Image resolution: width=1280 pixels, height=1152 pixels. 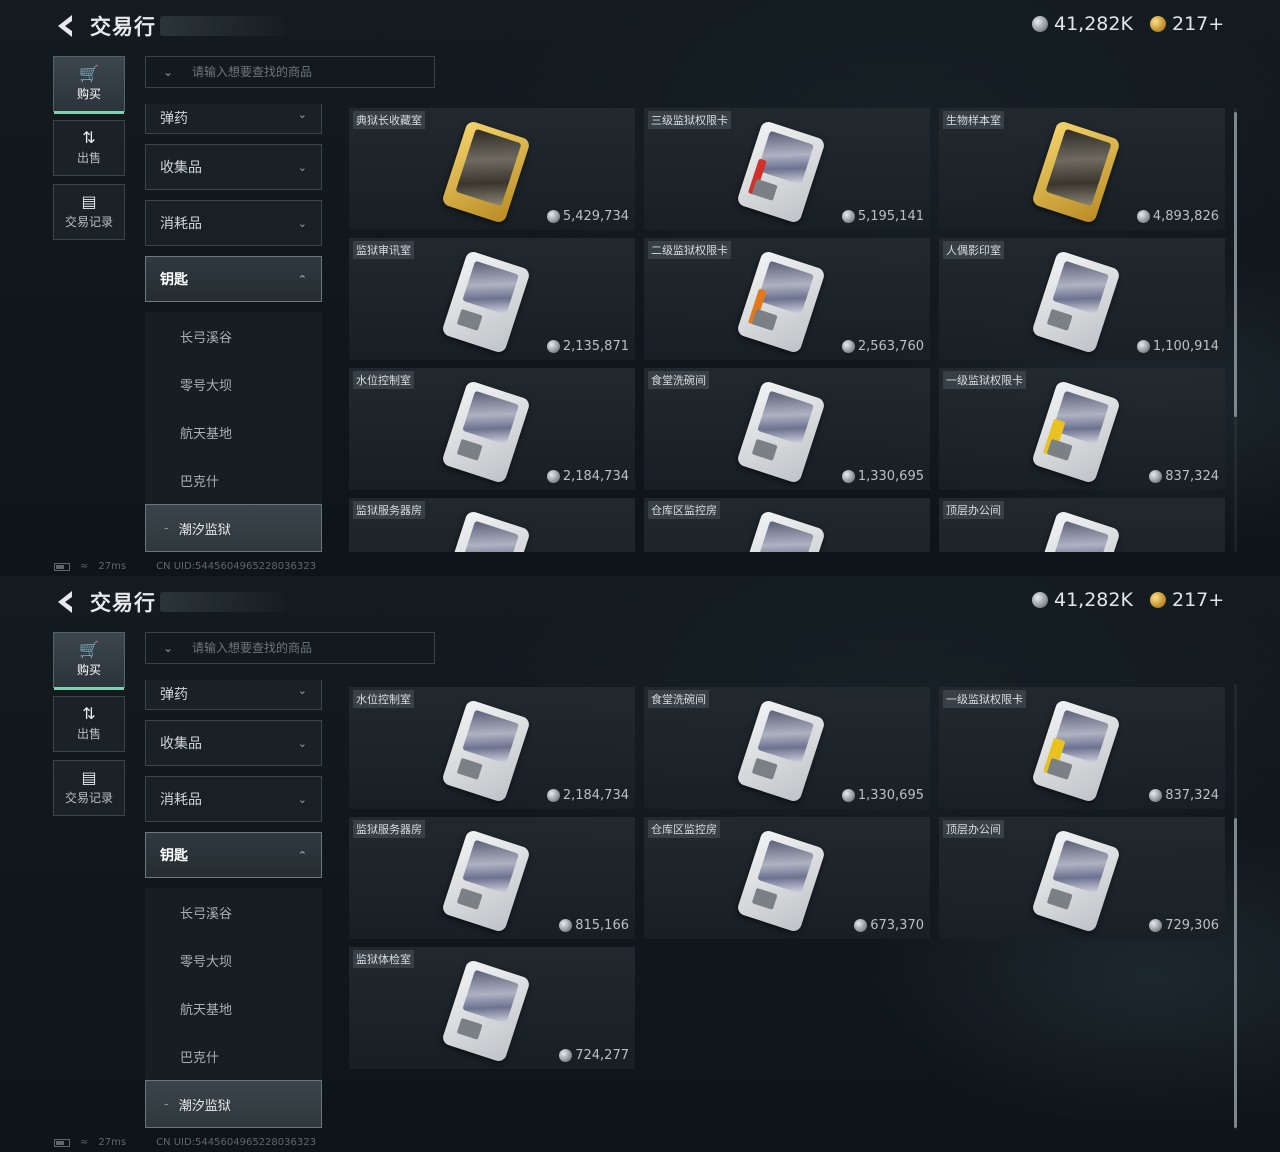 I want to click on item-card: 监狱审讯室 2,135,871, so click(x=492, y=299).